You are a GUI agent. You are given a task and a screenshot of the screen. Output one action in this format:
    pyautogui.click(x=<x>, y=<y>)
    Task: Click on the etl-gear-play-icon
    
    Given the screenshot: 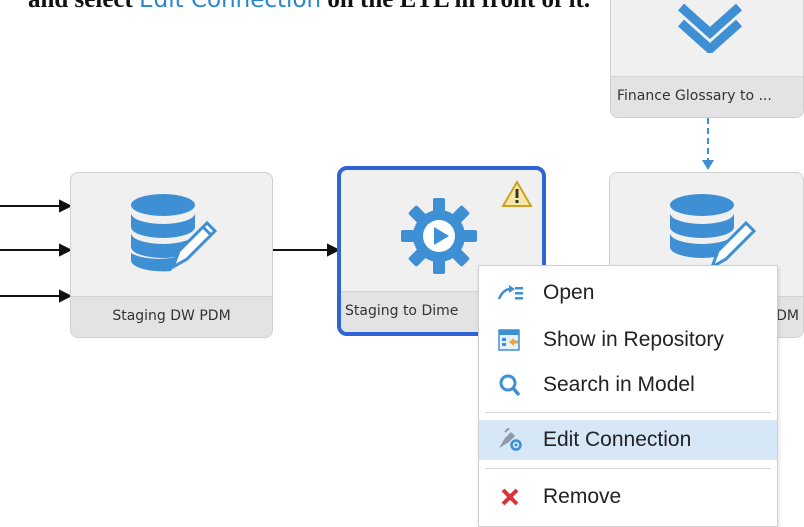 What is the action you would take?
    pyautogui.click(x=439, y=236)
    